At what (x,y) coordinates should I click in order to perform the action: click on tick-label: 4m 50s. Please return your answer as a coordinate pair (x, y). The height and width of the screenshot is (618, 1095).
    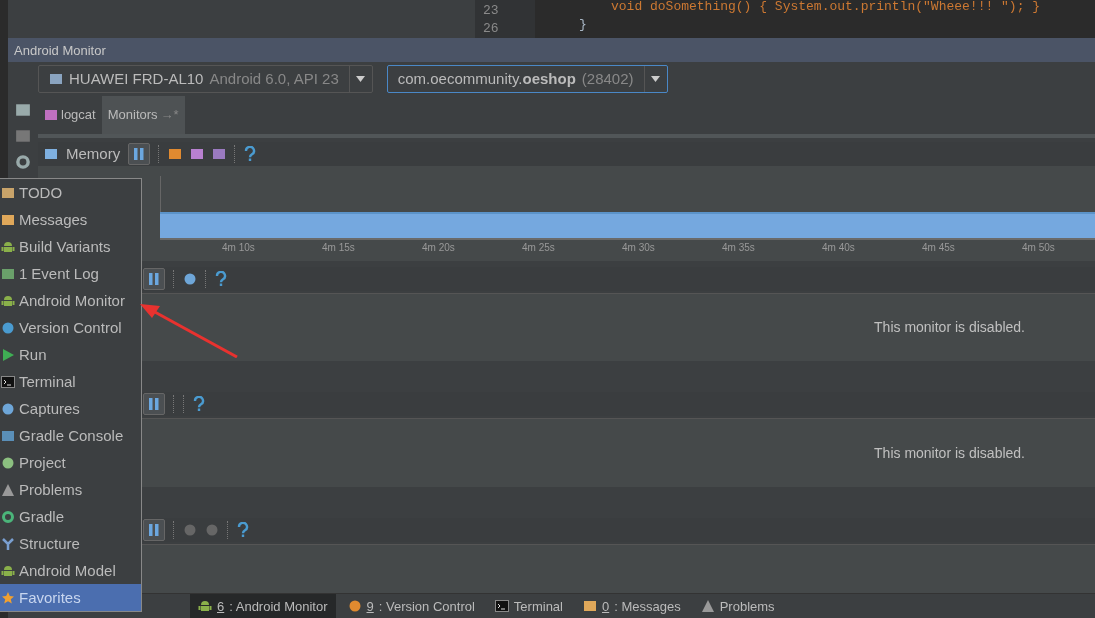
    Looking at the image, I should click on (1039, 247).